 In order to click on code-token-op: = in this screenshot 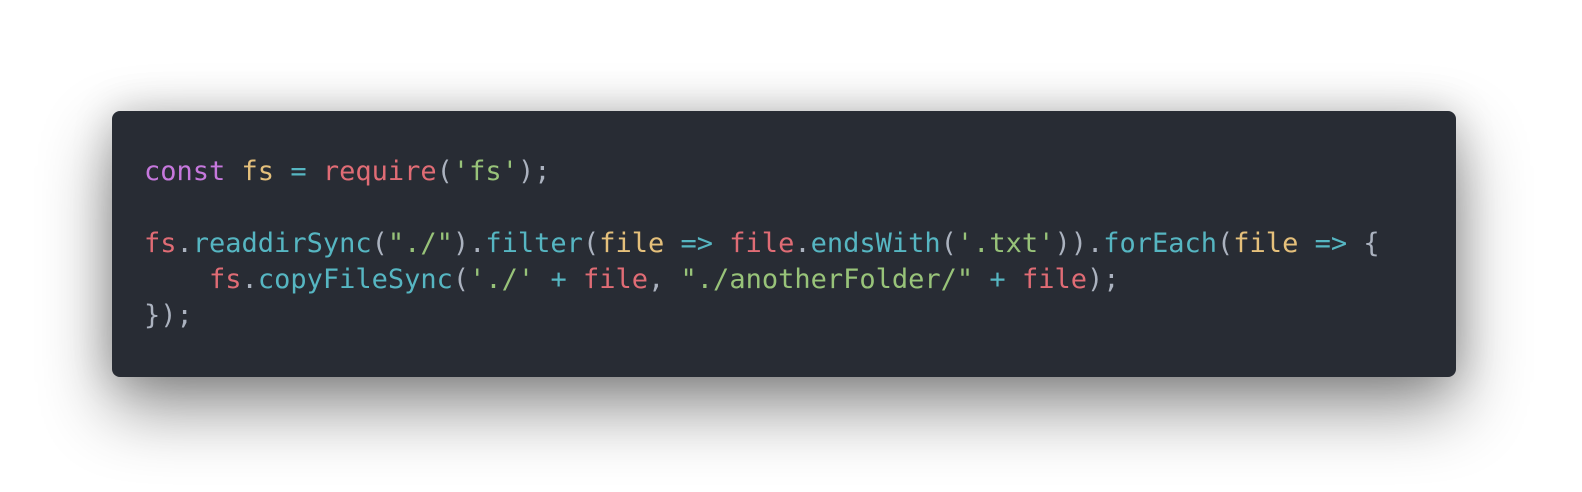, I will do `click(298, 171)`.